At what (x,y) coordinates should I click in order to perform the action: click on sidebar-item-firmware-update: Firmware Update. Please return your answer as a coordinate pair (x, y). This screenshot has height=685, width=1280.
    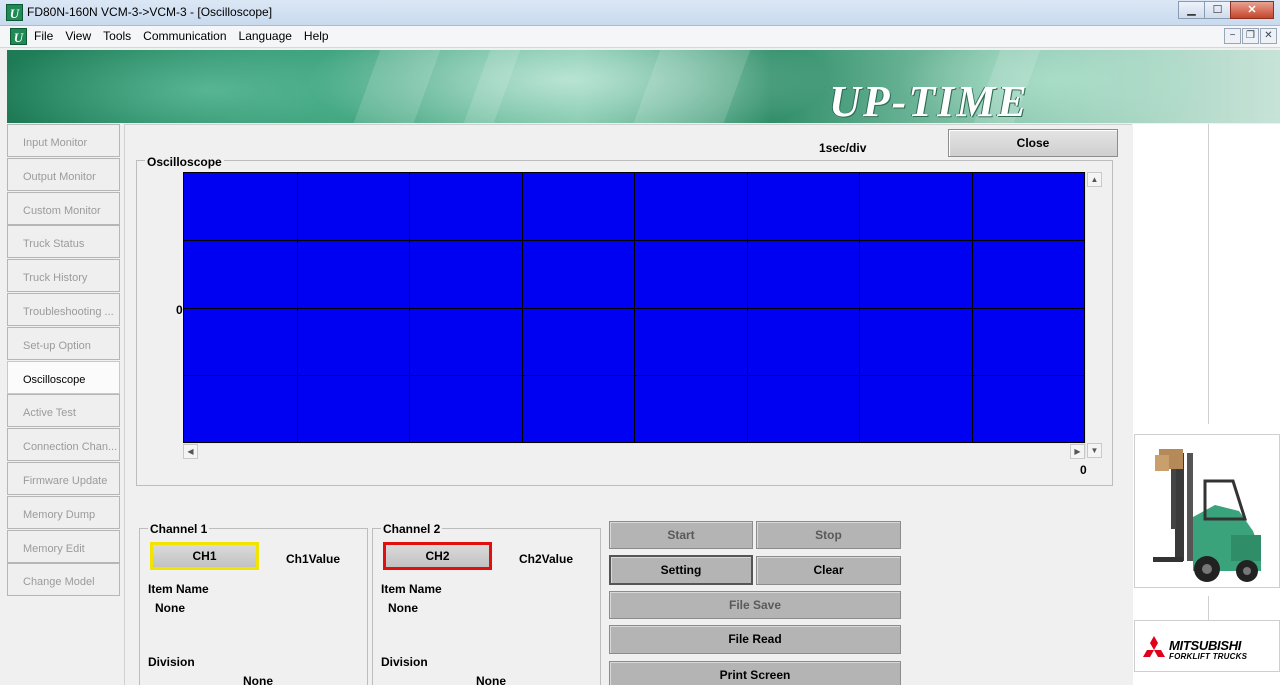
    Looking at the image, I should click on (63, 478).